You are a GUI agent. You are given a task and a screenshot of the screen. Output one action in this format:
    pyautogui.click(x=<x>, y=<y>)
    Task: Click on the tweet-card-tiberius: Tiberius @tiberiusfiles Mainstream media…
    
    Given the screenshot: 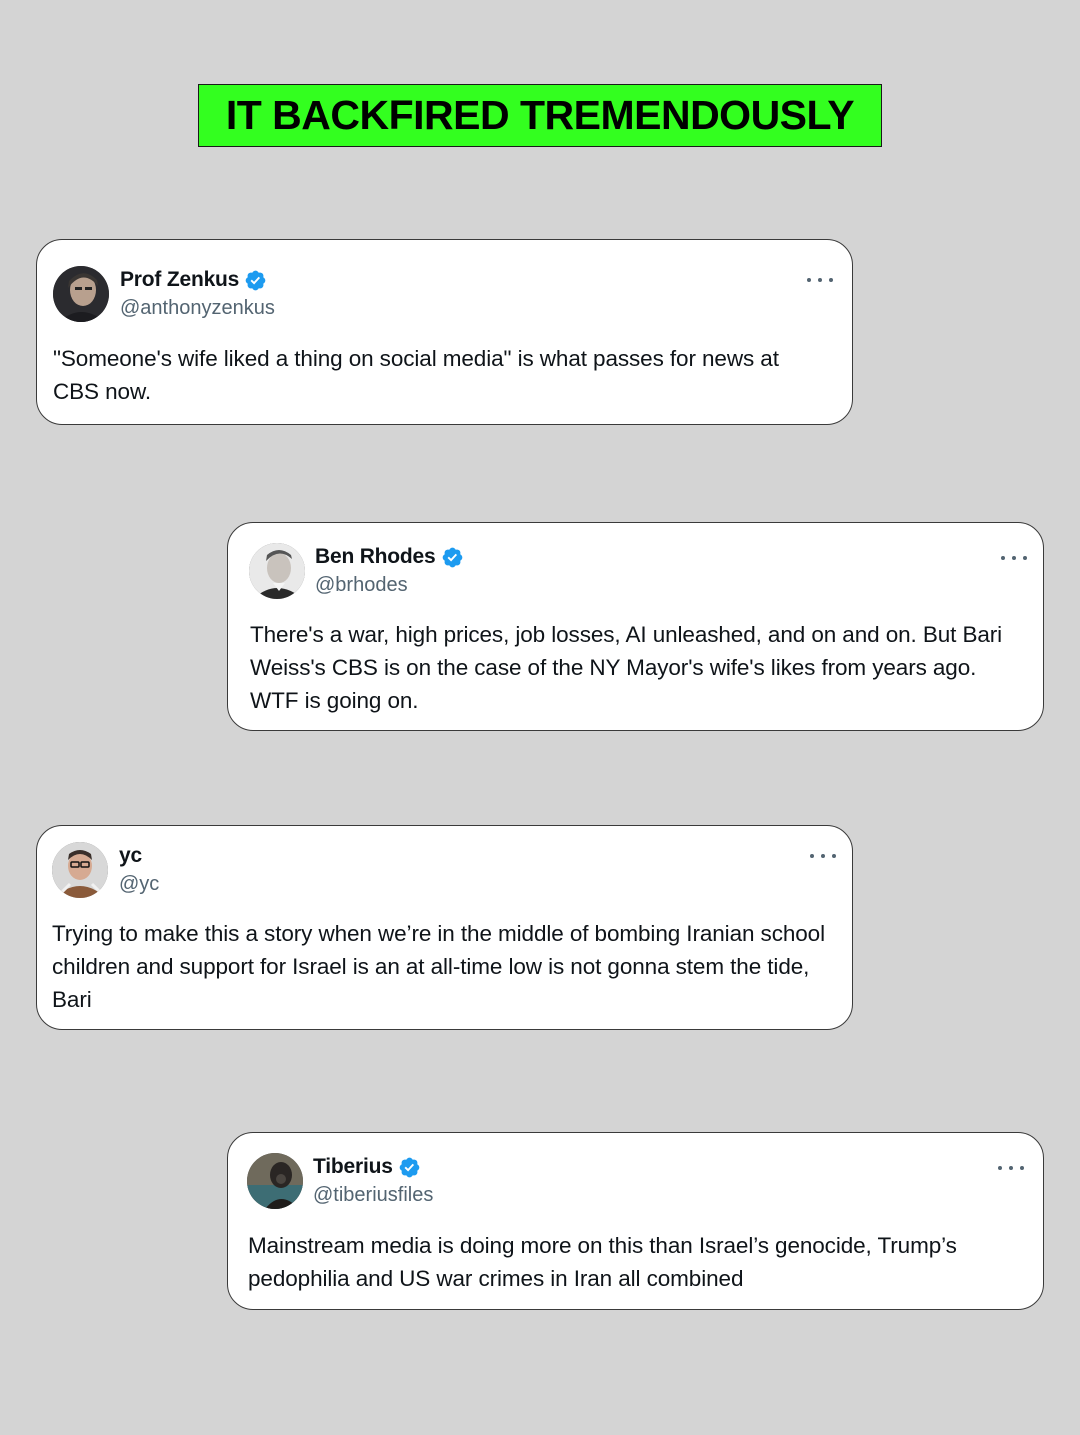 What is the action you would take?
    pyautogui.click(x=635, y=1221)
    